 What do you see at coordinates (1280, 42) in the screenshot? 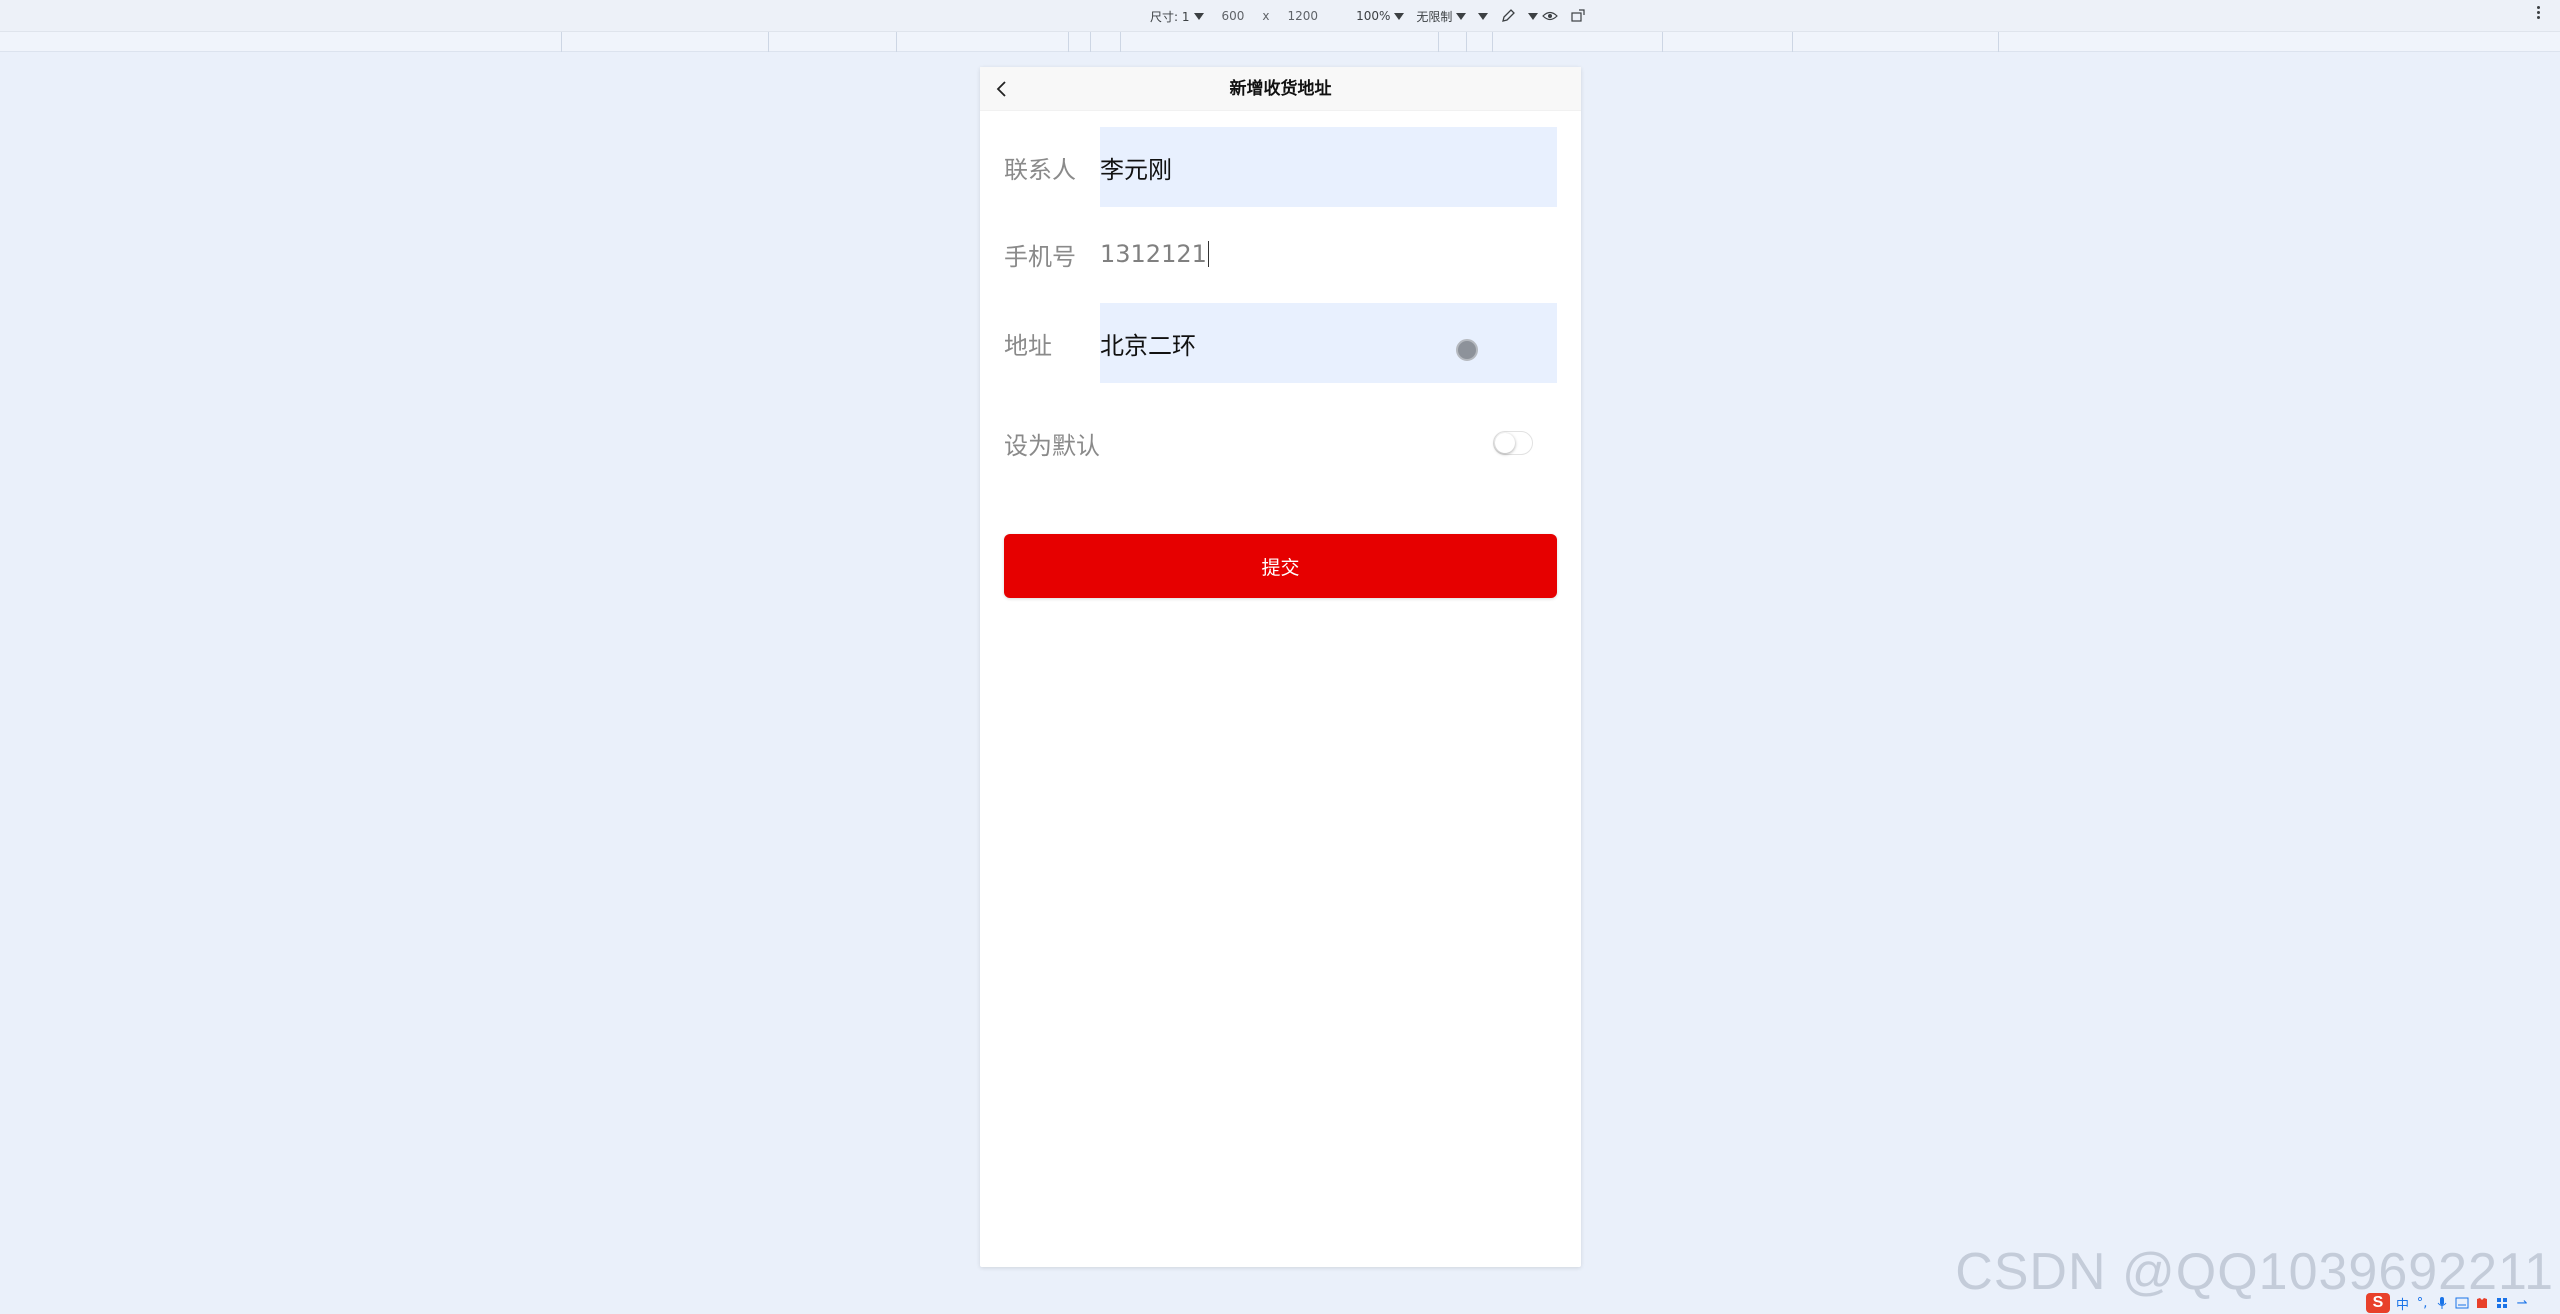
I see `media-query-ruler` at bounding box center [1280, 42].